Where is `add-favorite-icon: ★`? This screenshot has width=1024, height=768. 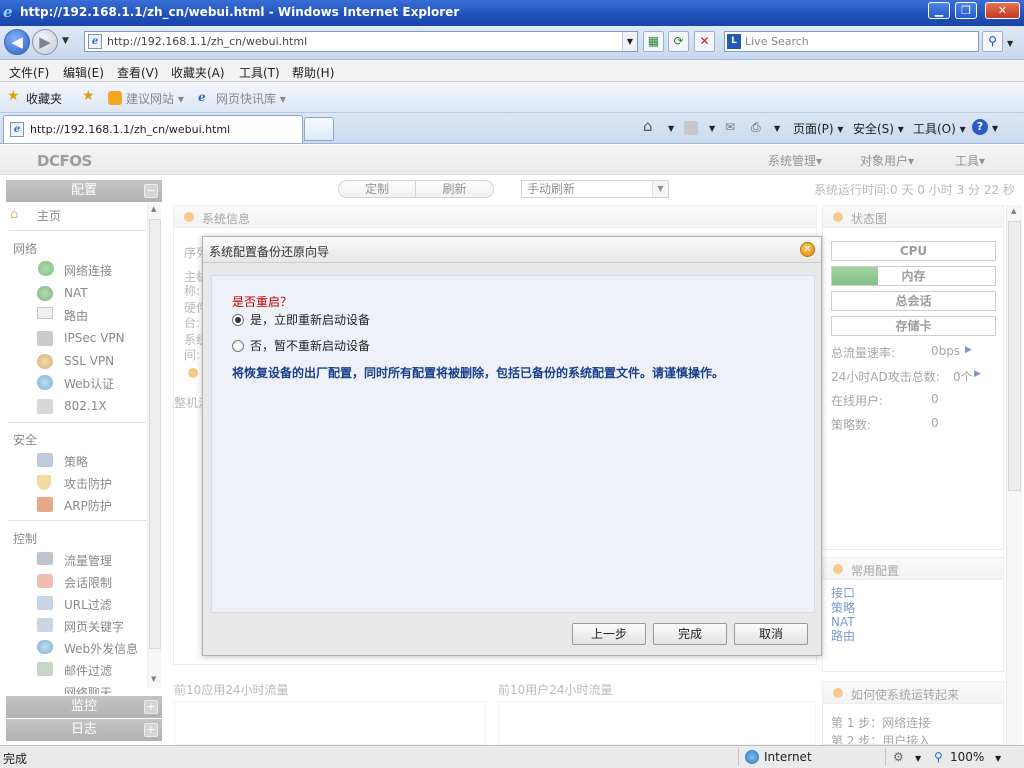
add-favorite-icon: ★ is located at coordinates (88, 96).